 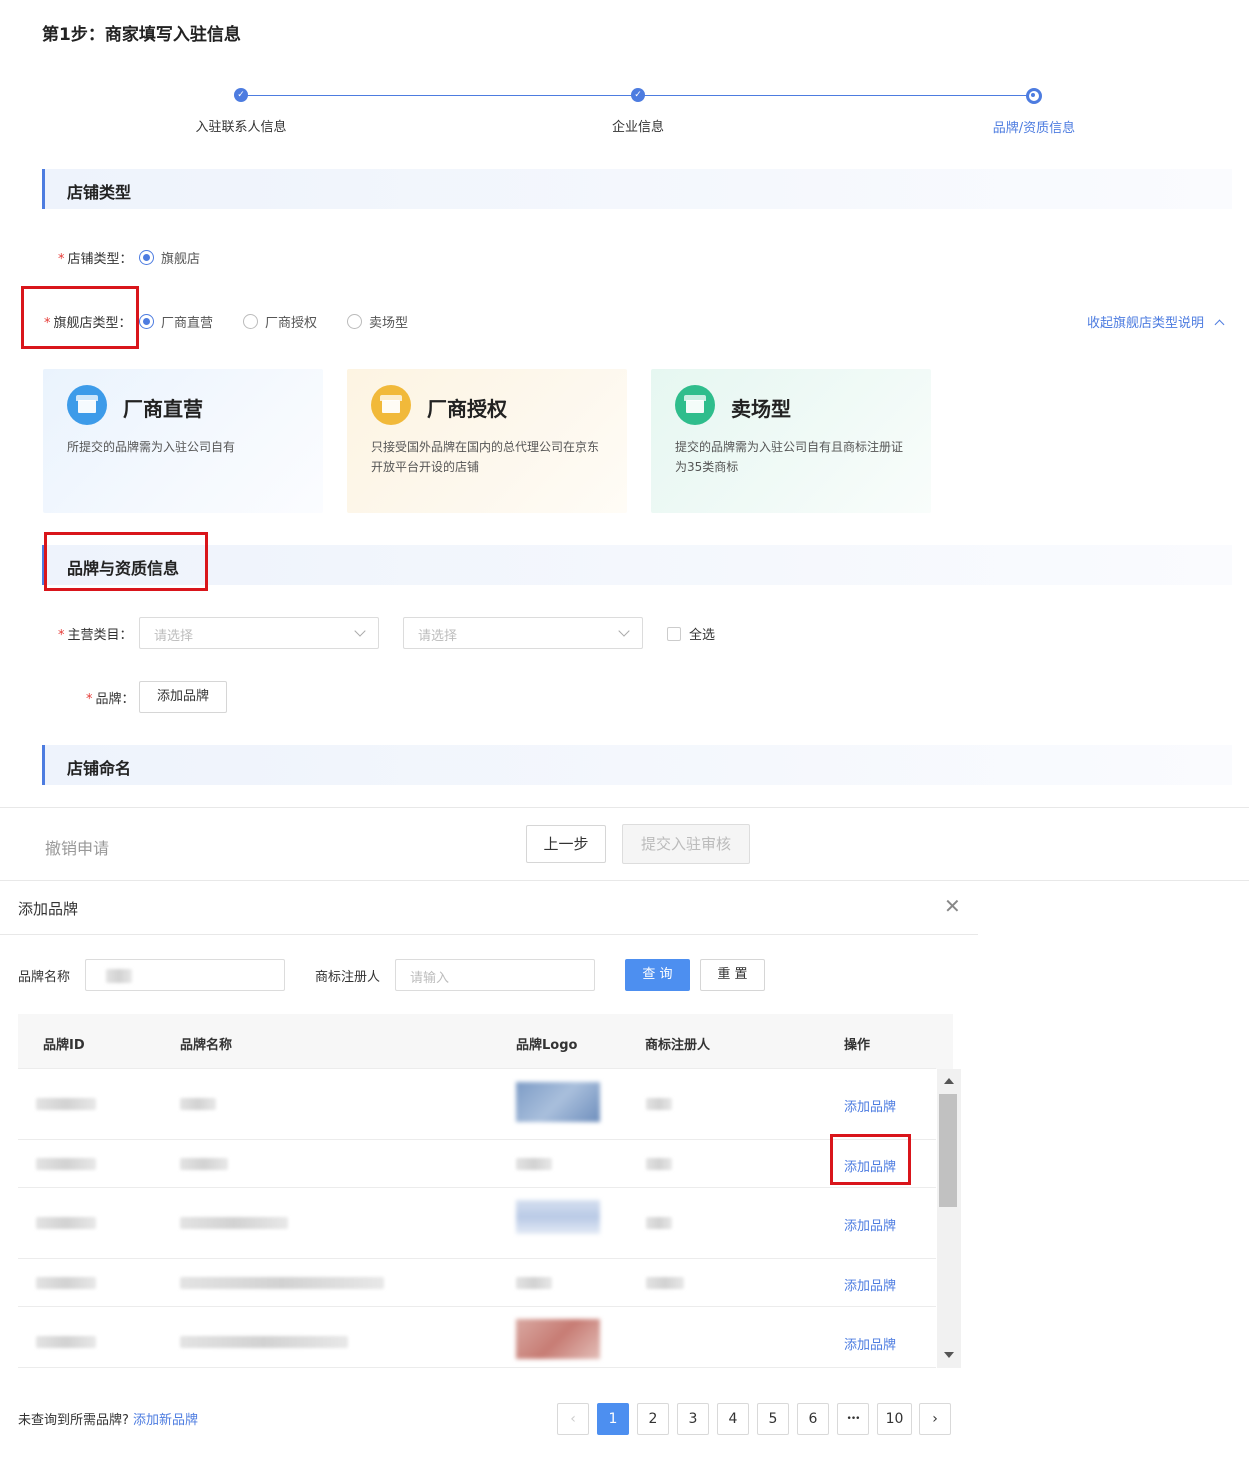 What do you see at coordinates (151, 447) in the screenshot?
I see `card-desc: 所提交的品牌需为入驻公司自有` at bounding box center [151, 447].